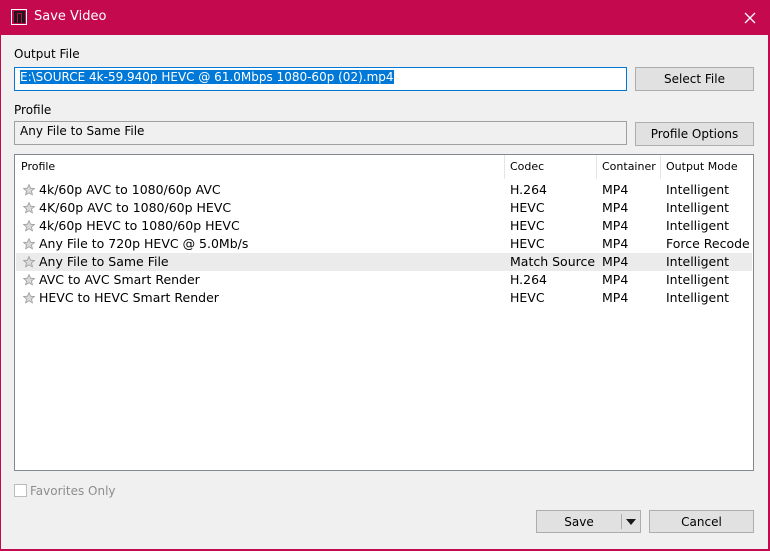 The image size is (770, 551). I want to click on favorites-only-label: Favorites Only, so click(73, 491).